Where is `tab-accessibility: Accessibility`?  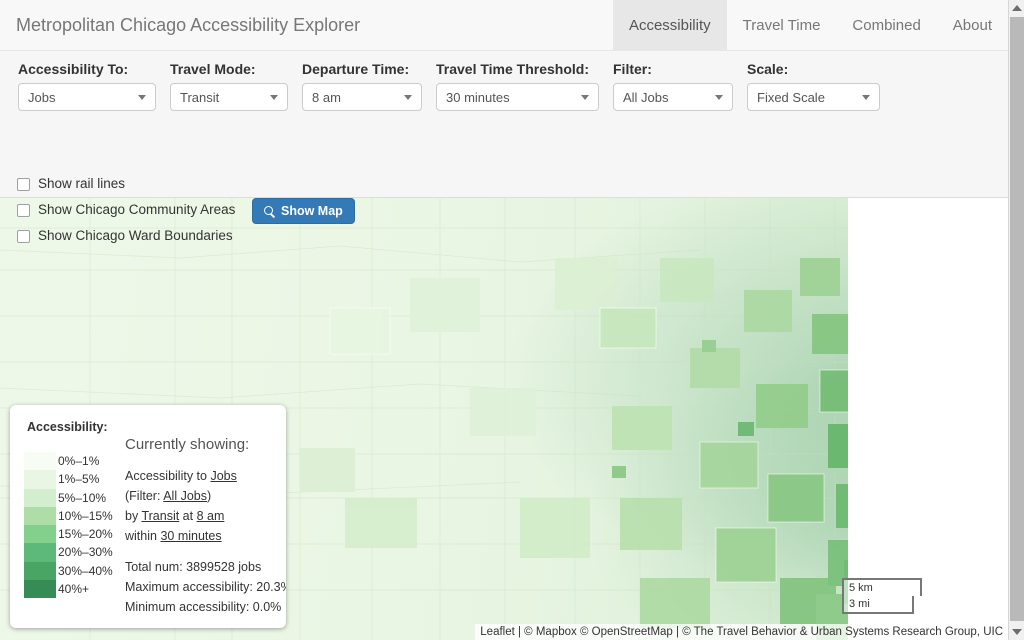 tab-accessibility: Accessibility is located at coordinates (669, 25).